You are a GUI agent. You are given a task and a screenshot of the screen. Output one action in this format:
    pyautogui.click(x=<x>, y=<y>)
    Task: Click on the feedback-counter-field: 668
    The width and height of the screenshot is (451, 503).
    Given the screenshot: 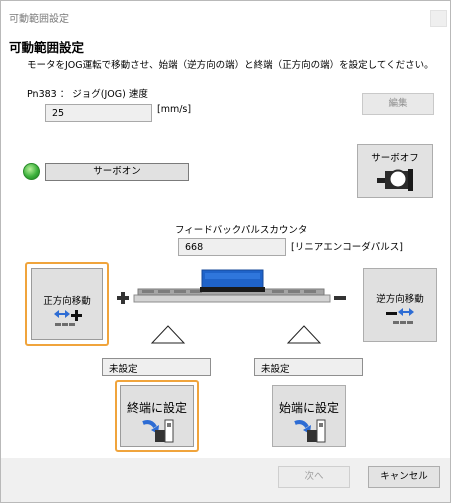 What is the action you would take?
    pyautogui.click(x=232, y=247)
    